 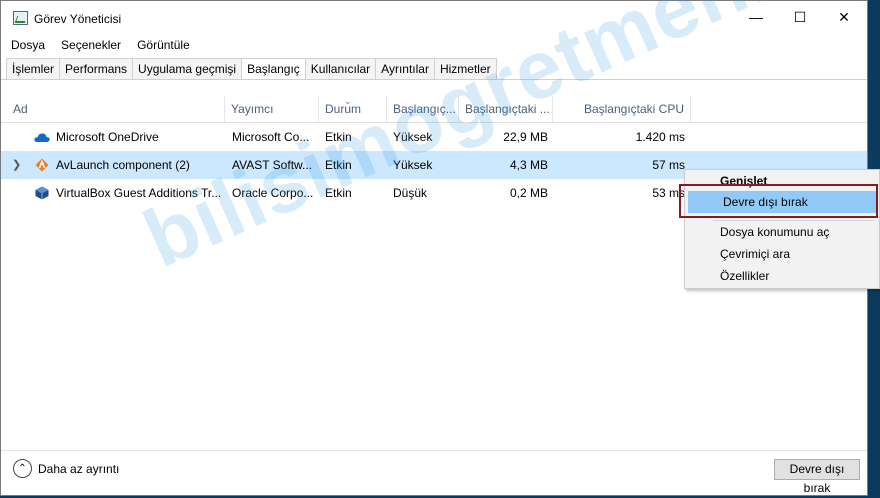 I want to click on menu-goruntule: Görüntüle, so click(x=161, y=45).